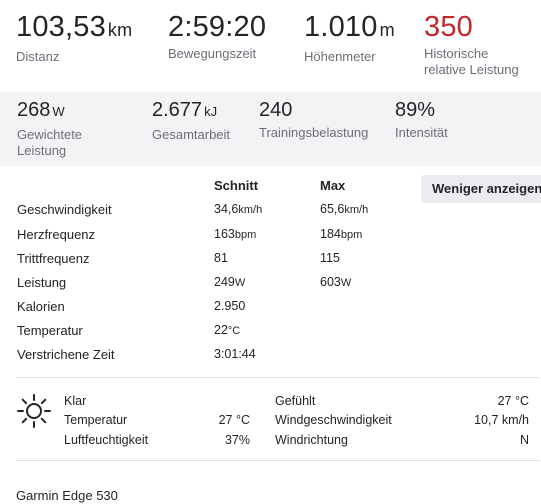 The image size is (541, 504). Describe the element at coordinates (341, 234) in the screenshot. I see `heart-rate-max: 184bpm` at that location.